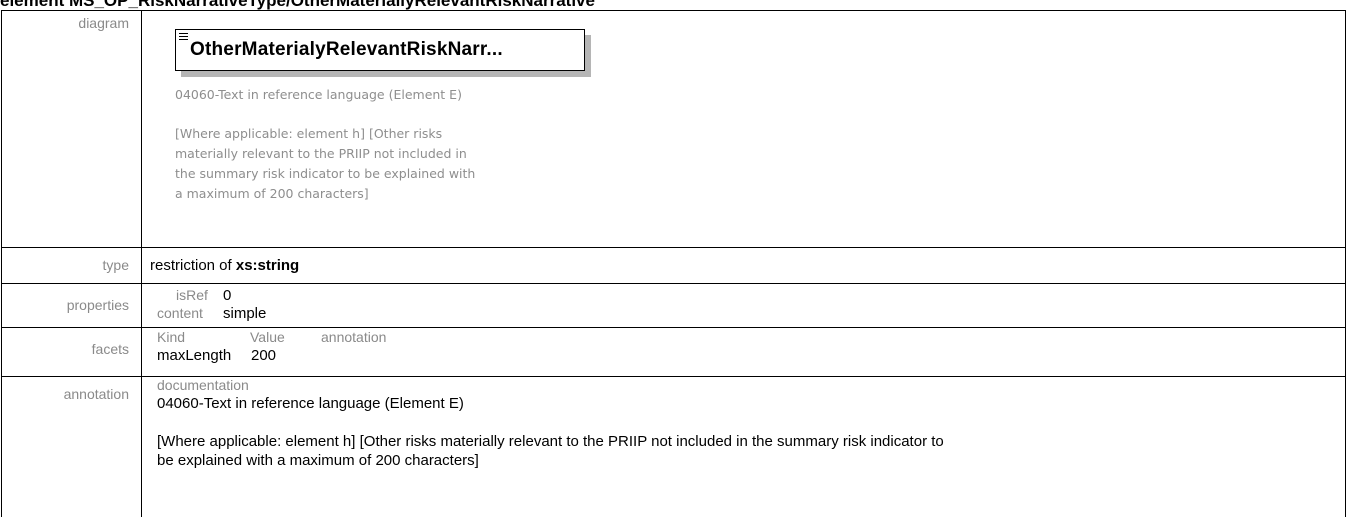  What do you see at coordinates (744, 265) in the screenshot?
I see `type-content: restriction of xs:string` at bounding box center [744, 265].